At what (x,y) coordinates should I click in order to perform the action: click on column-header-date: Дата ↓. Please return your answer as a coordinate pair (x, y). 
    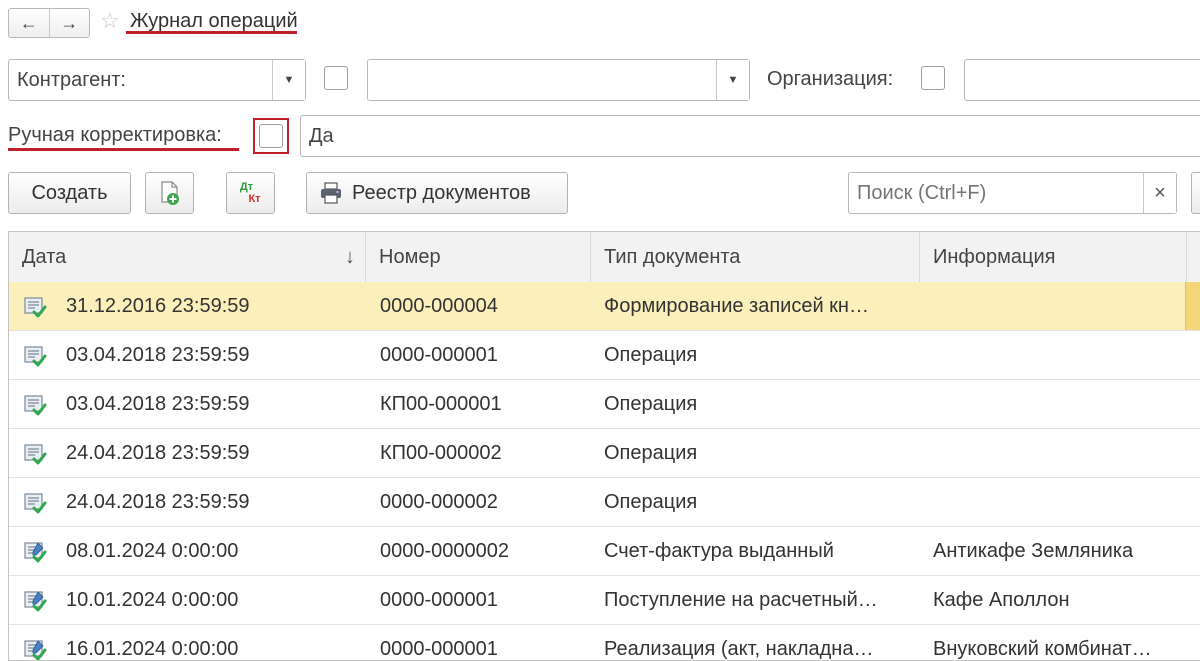
    Looking at the image, I should click on (187, 257).